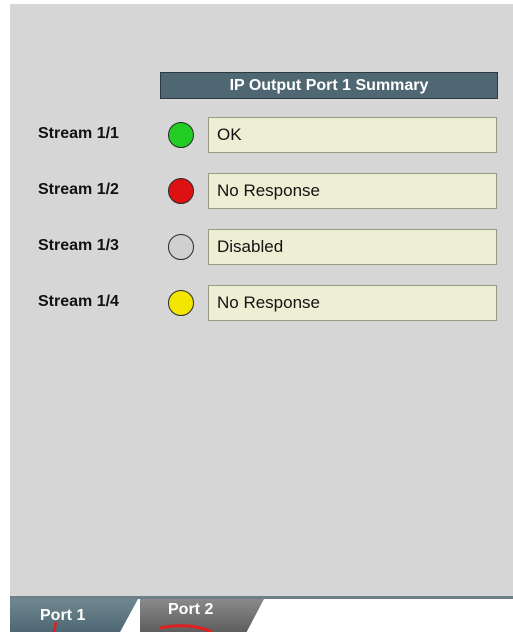 The image size is (513, 632). What do you see at coordinates (78, 301) in the screenshot?
I see `stream-label: Stream 1/4` at bounding box center [78, 301].